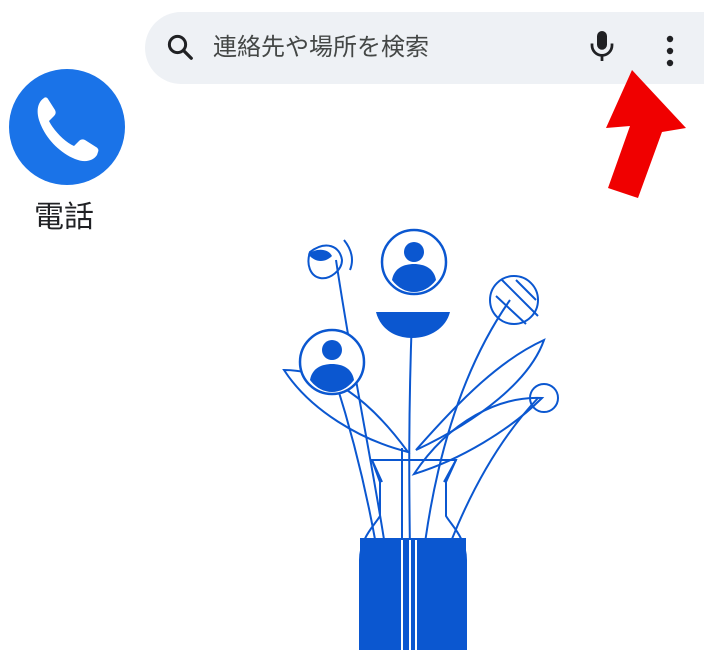 The image size is (704, 650). What do you see at coordinates (602, 46) in the screenshot?
I see `microphone-icon` at bounding box center [602, 46].